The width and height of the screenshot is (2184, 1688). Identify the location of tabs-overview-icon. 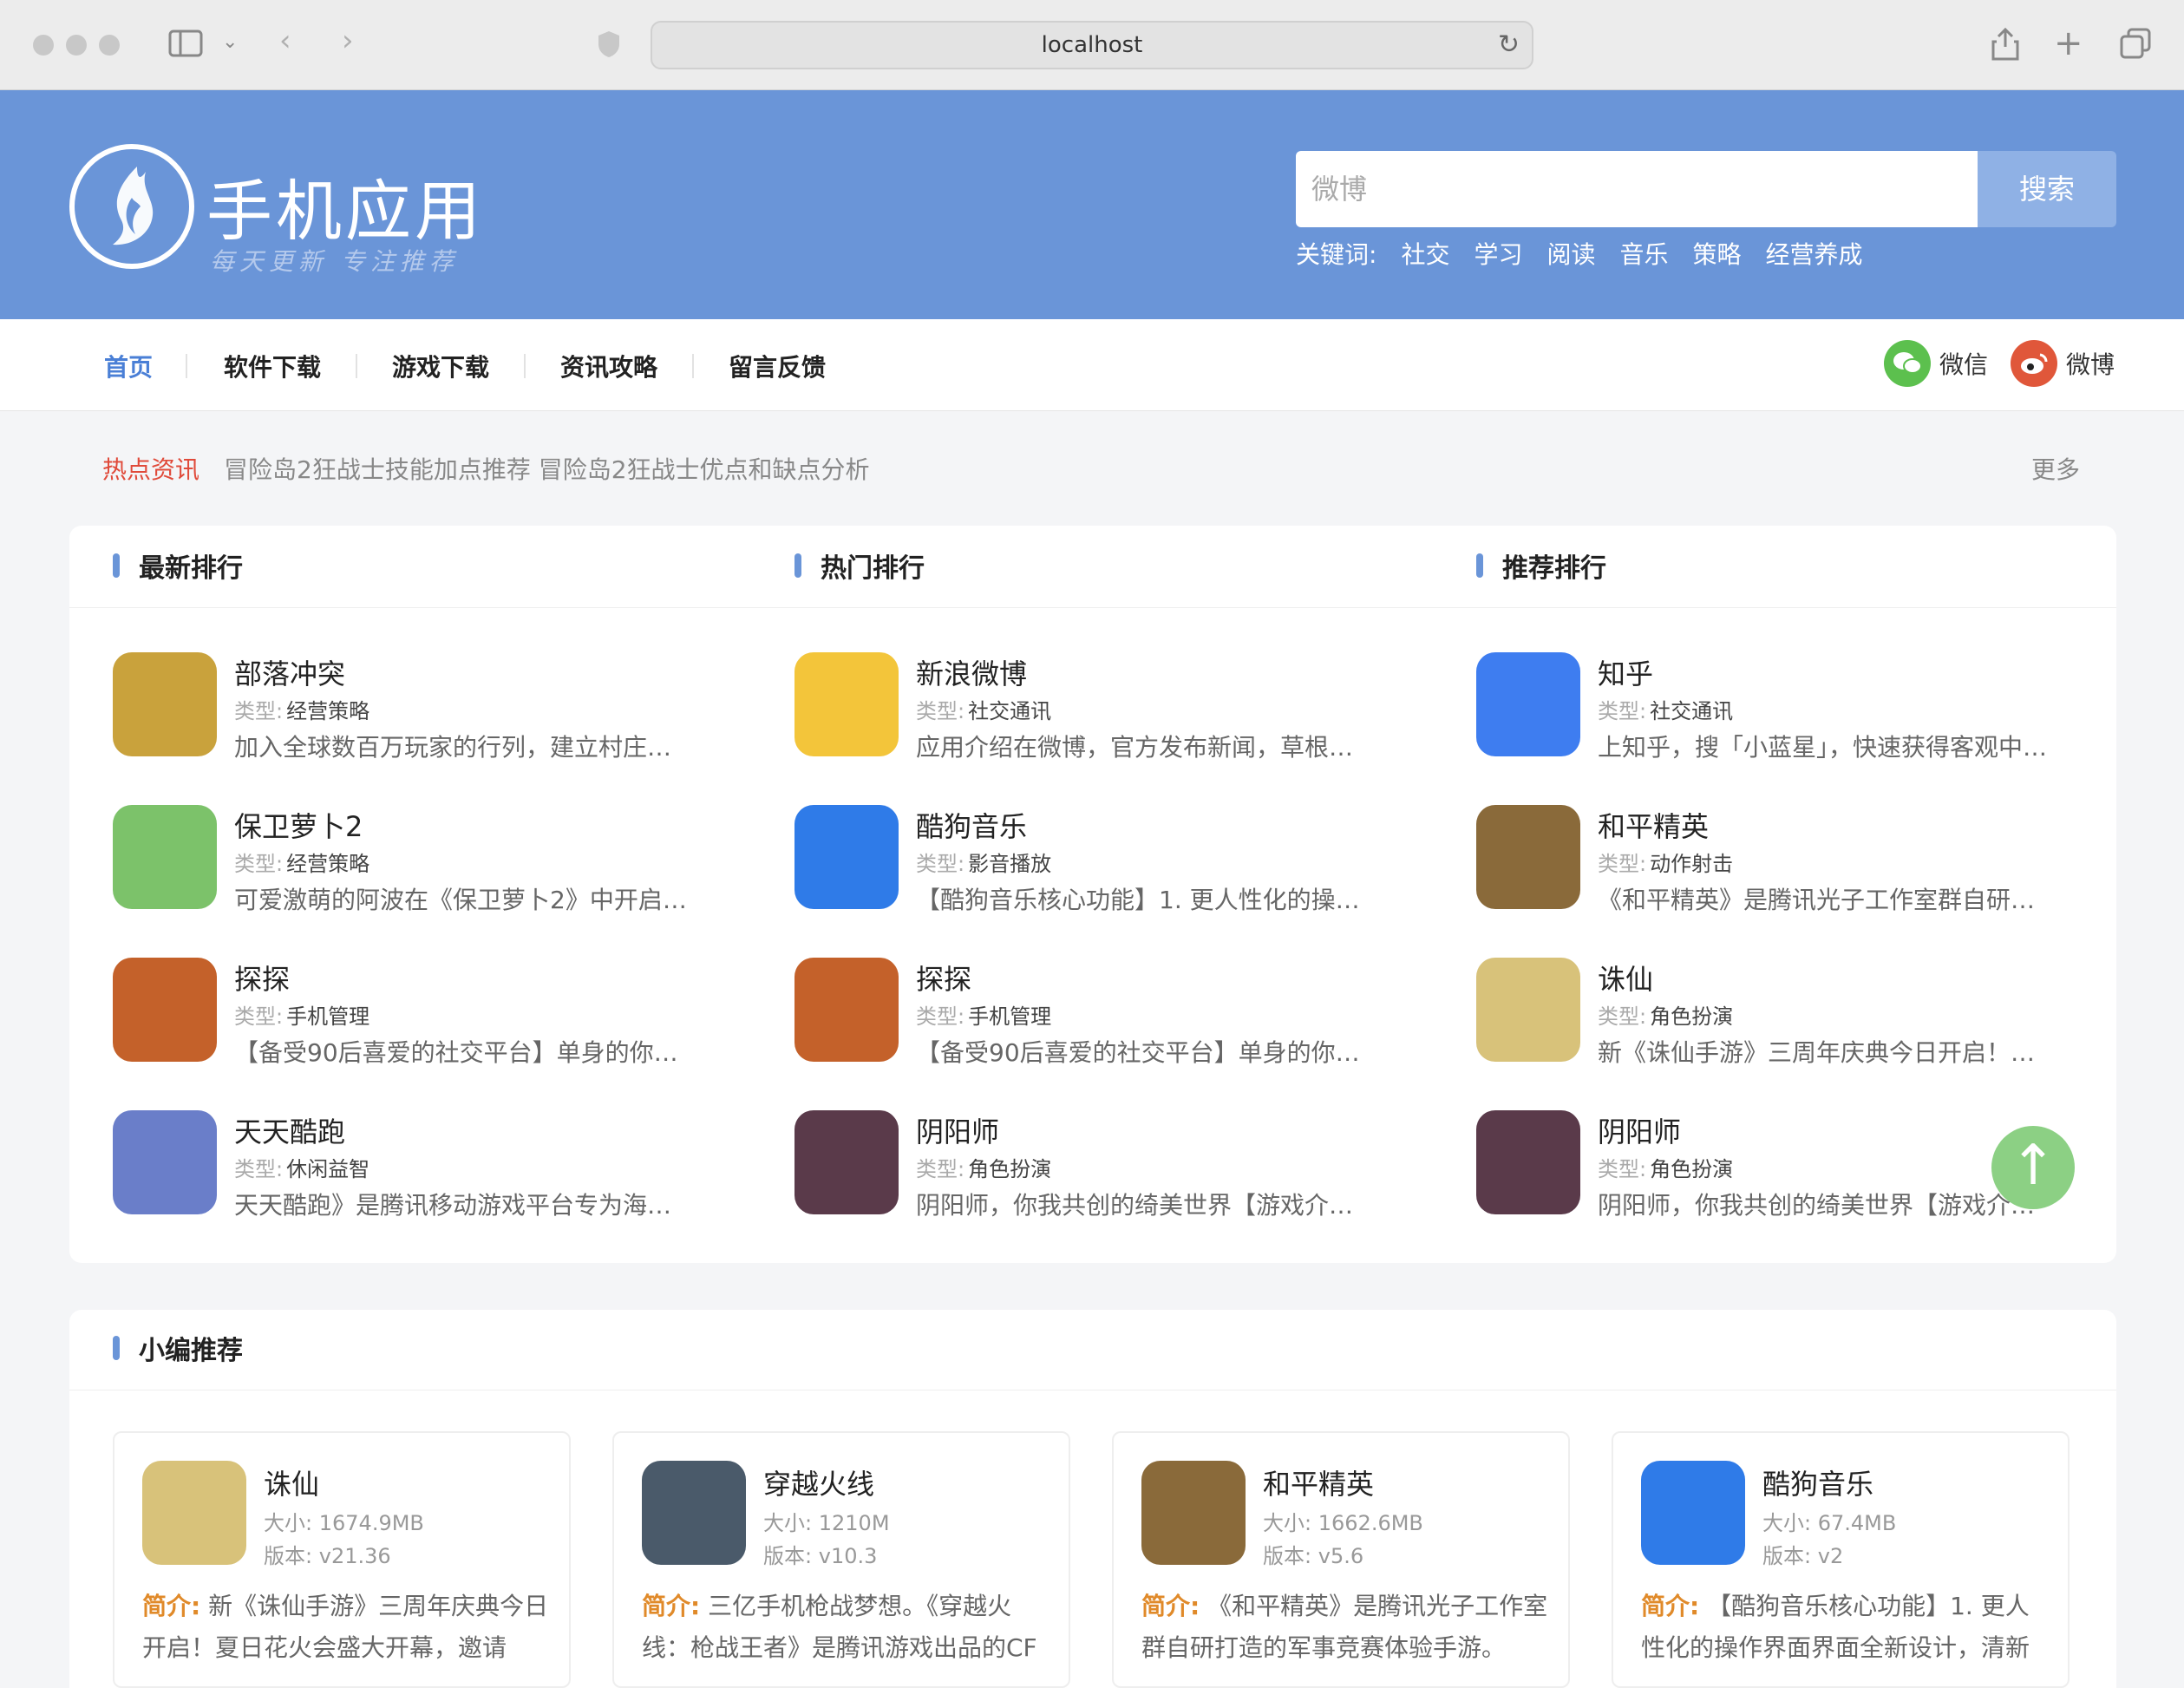
(2135, 46).